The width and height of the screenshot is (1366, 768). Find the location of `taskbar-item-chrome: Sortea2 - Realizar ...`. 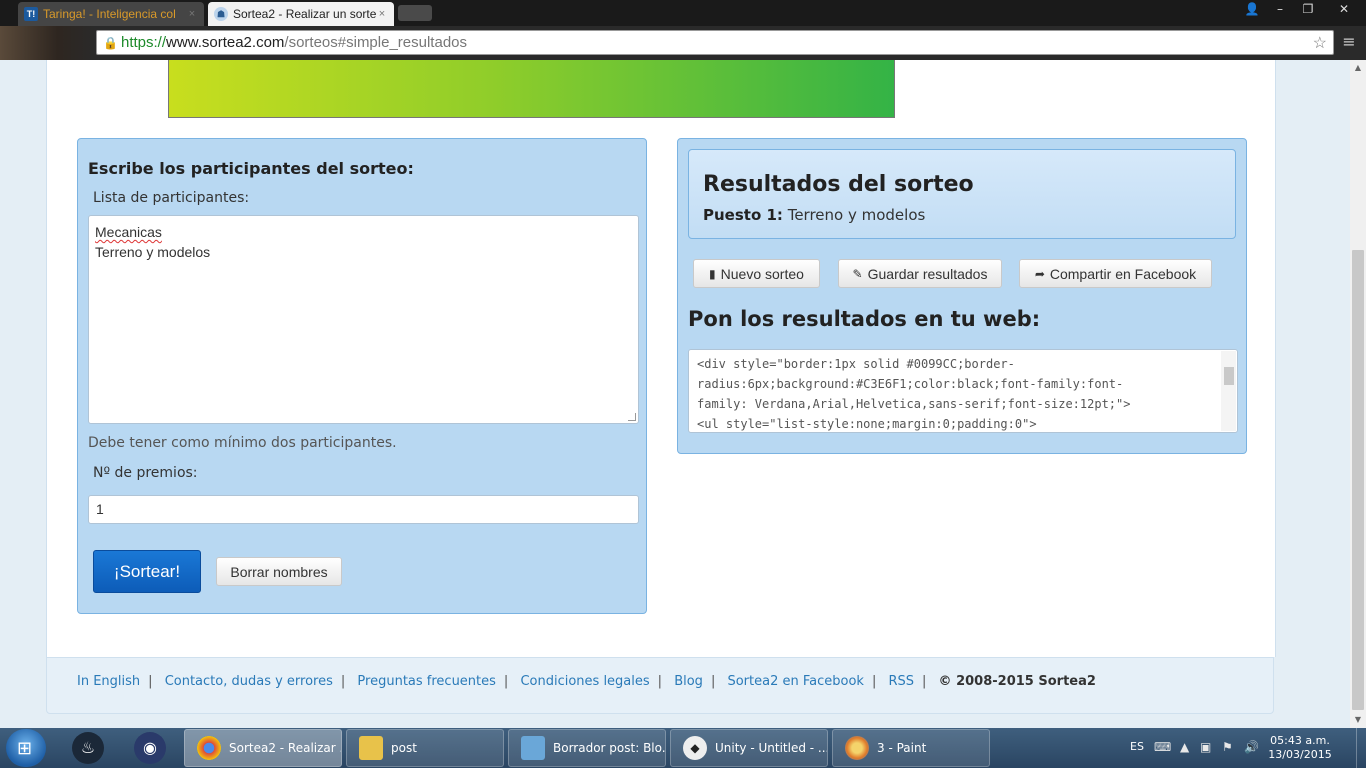

taskbar-item-chrome: Sortea2 - Realizar ... is located at coordinates (263, 748).